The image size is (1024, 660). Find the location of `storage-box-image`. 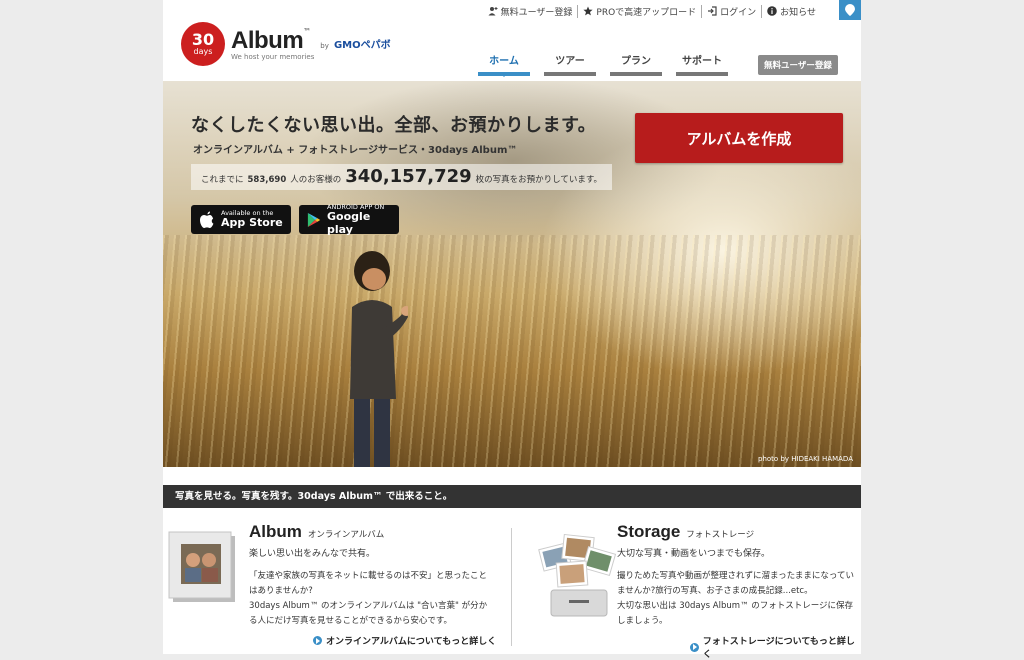

storage-box-image is located at coordinates (577, 575).